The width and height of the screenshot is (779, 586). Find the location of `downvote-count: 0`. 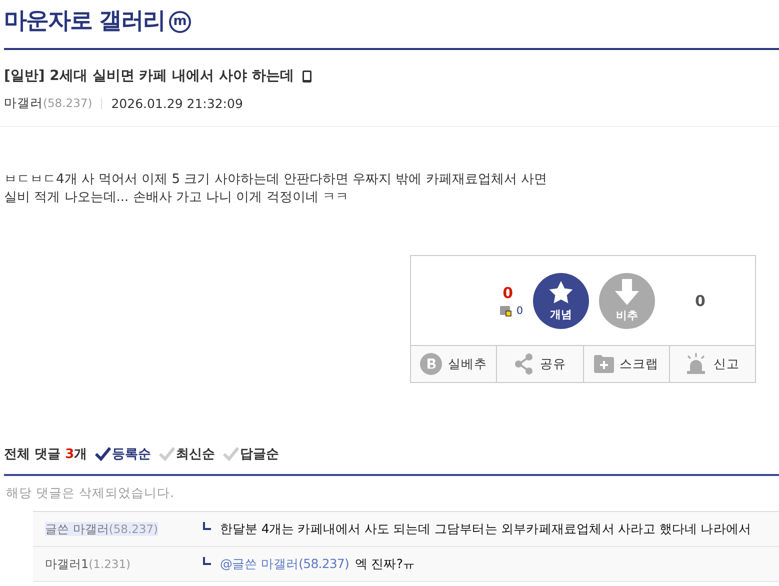

downvote-count: 0 is located at coordinates (700, 301).